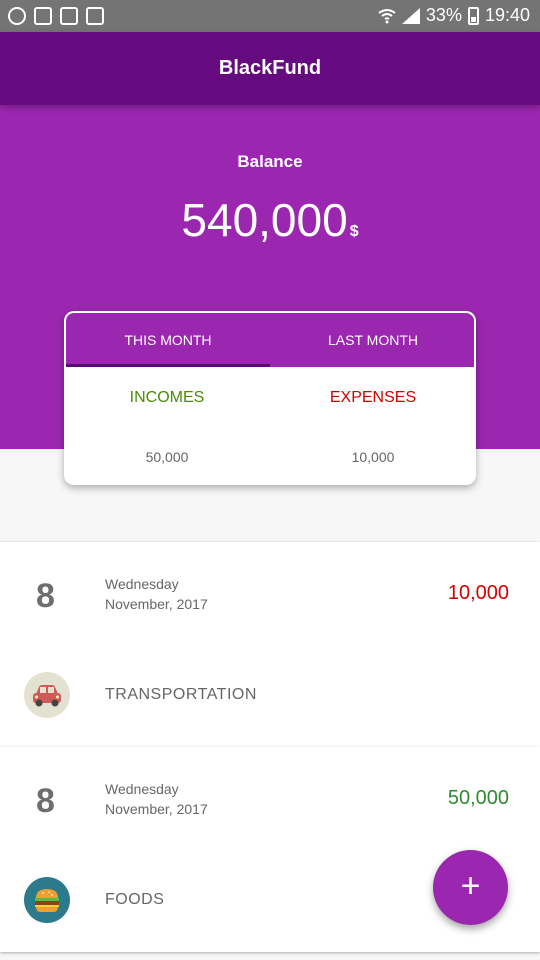 Image resolution: width=540 pixels, height=960 pixels. I want to click on notification-icons, so click(56, 16).